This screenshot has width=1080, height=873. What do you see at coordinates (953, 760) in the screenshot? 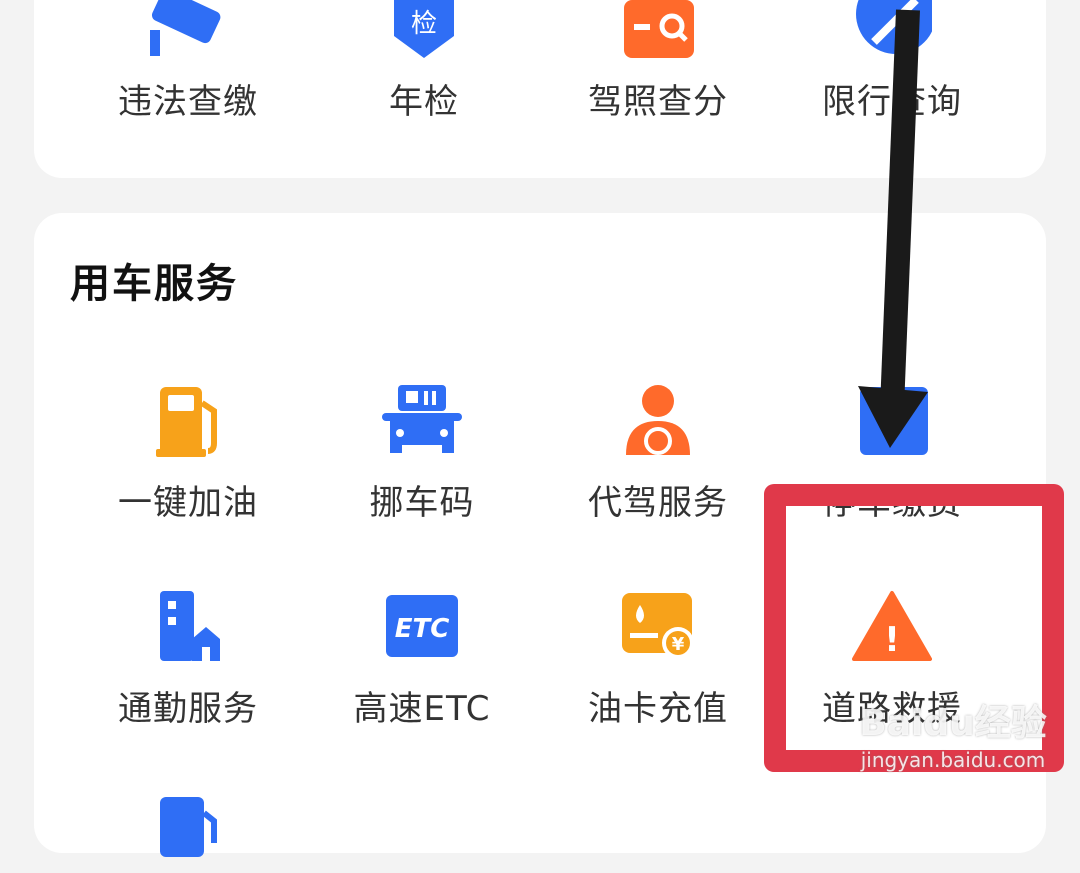
I see `watermark-url: jingyan.baidu.com` at bounding box center [953, 760].